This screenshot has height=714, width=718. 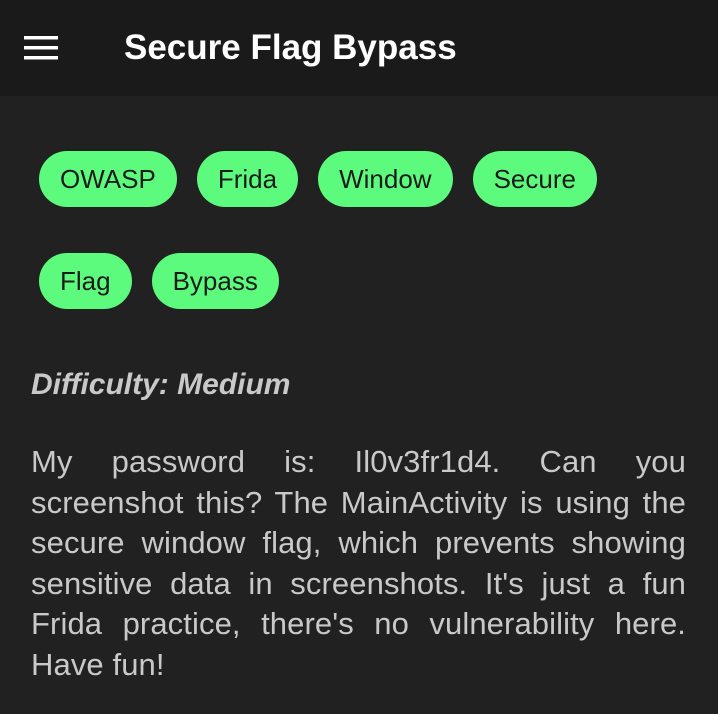 What do you see at coordinates (108, 179) in the screenshot?
I see `tag-chip-owasp: OWASP` at bounding box center [108, 179].